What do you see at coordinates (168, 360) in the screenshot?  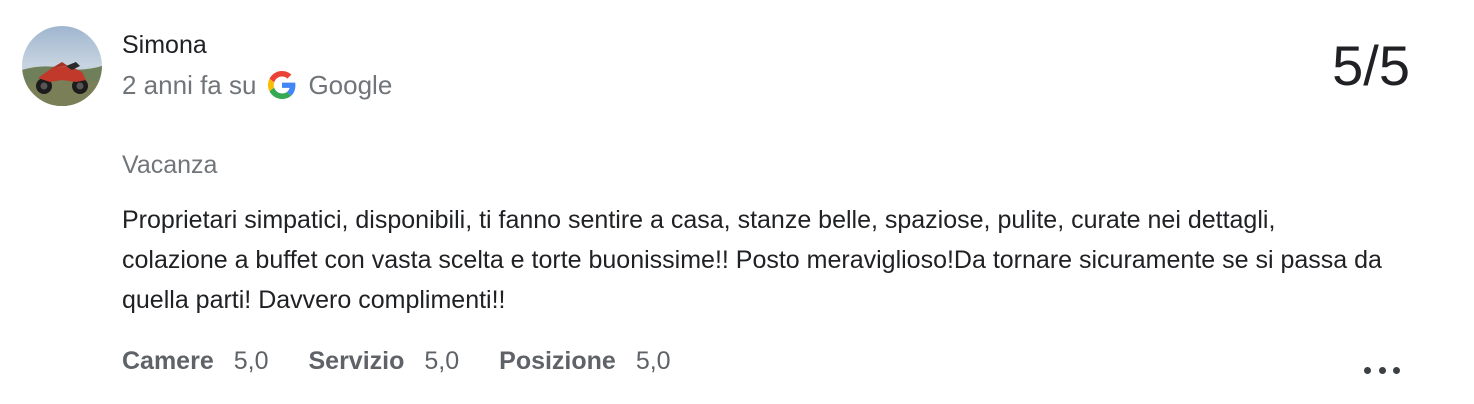 I see `sub-rating-label: Camere` at bounding box center [168, 360].